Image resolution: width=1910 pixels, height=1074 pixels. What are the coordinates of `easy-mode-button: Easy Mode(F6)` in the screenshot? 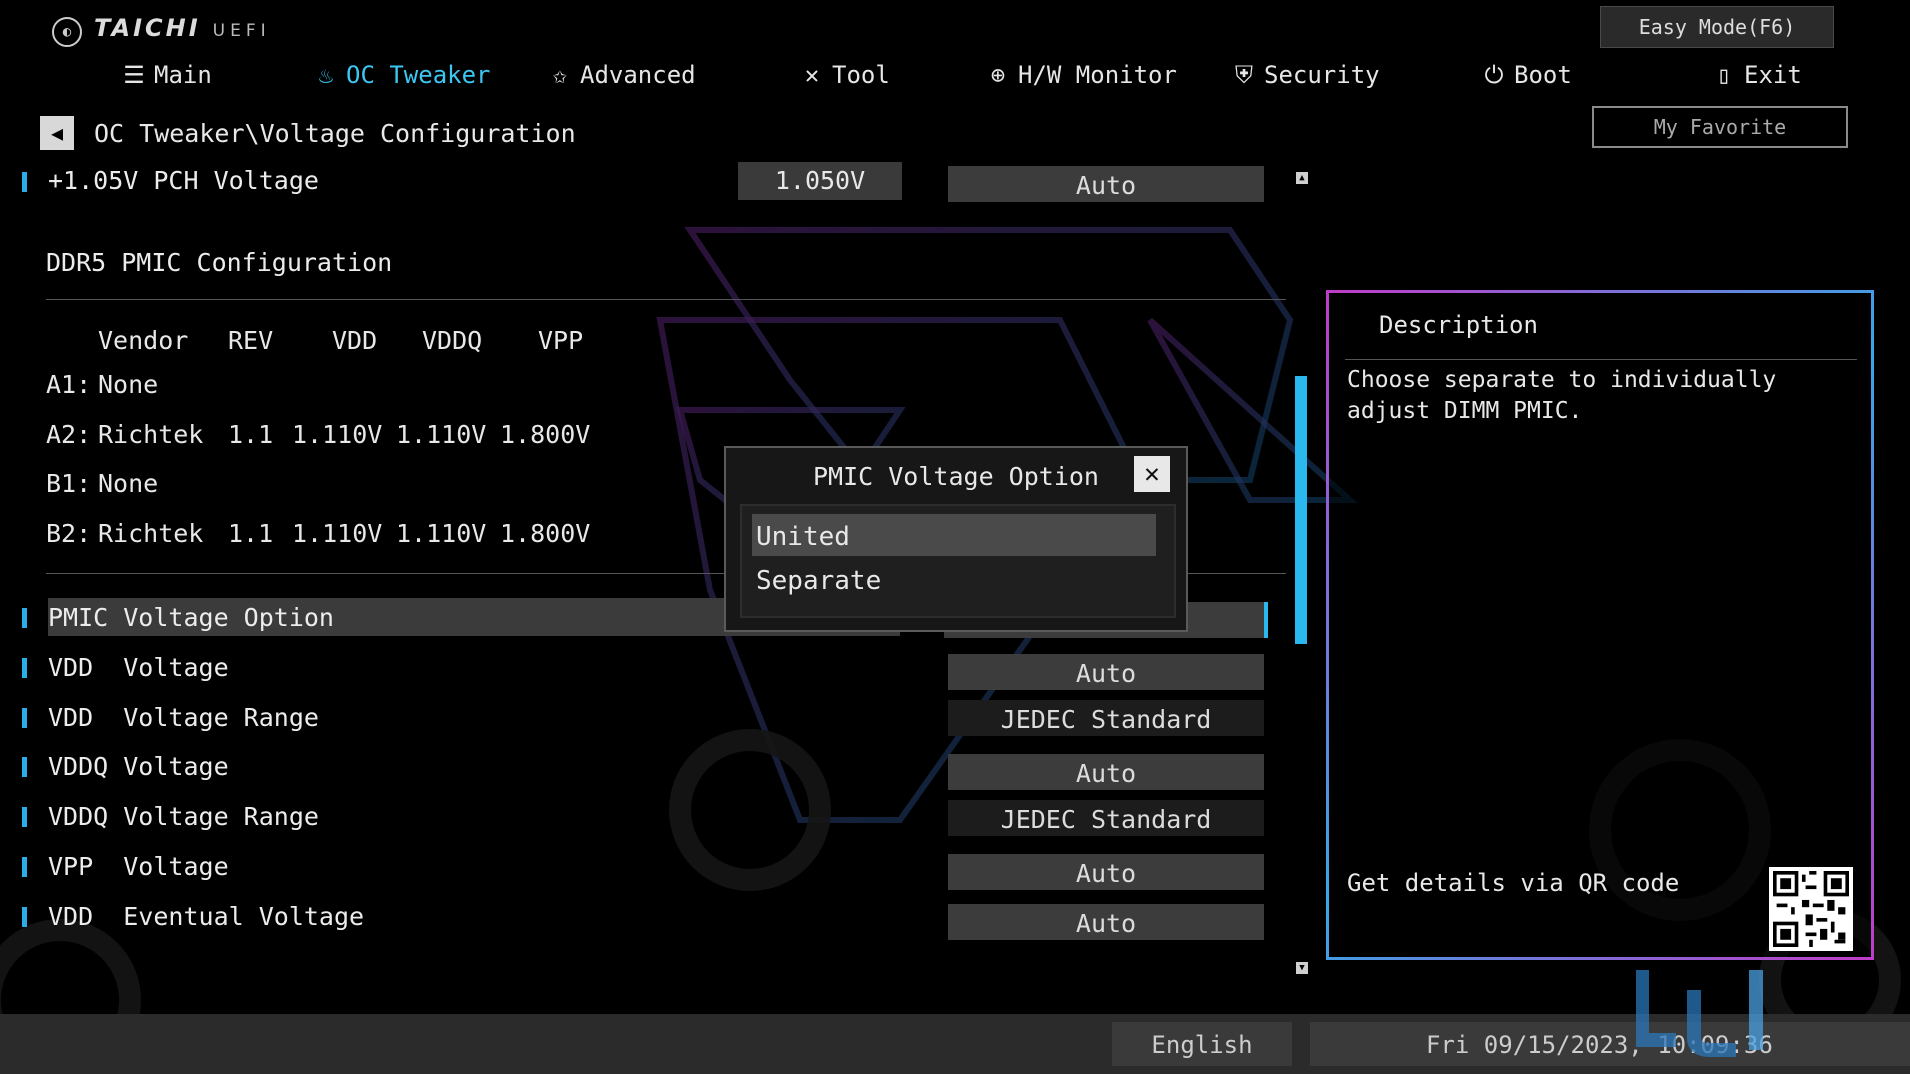 It's located at (1717, 27).